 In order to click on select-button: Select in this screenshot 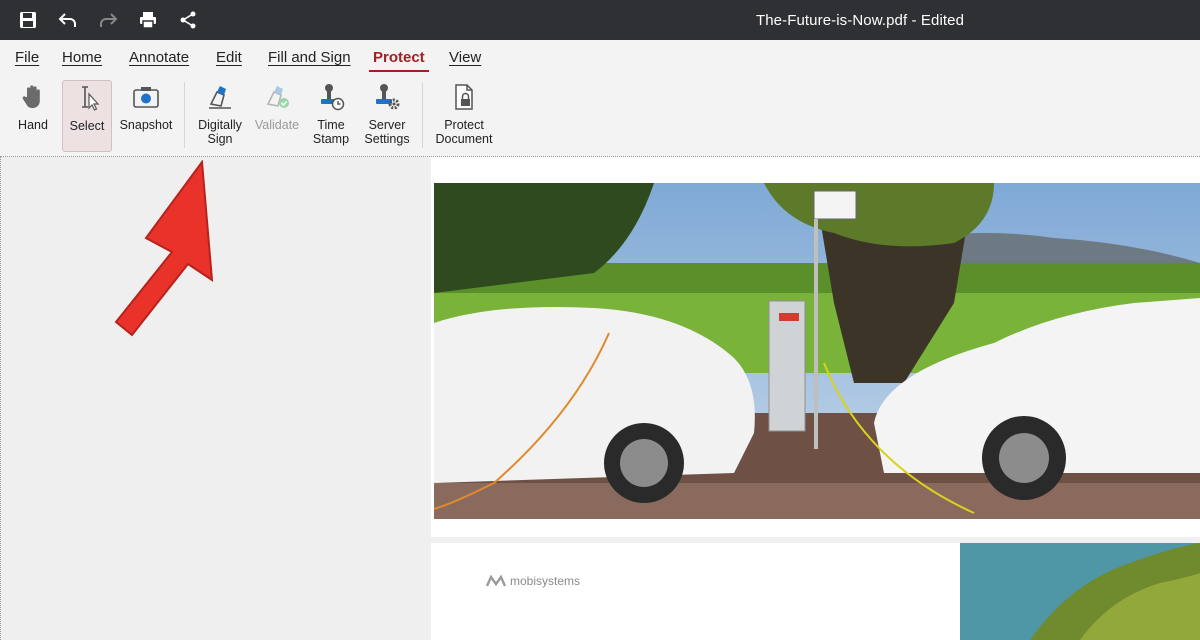, I will do `click(87, 116)`.